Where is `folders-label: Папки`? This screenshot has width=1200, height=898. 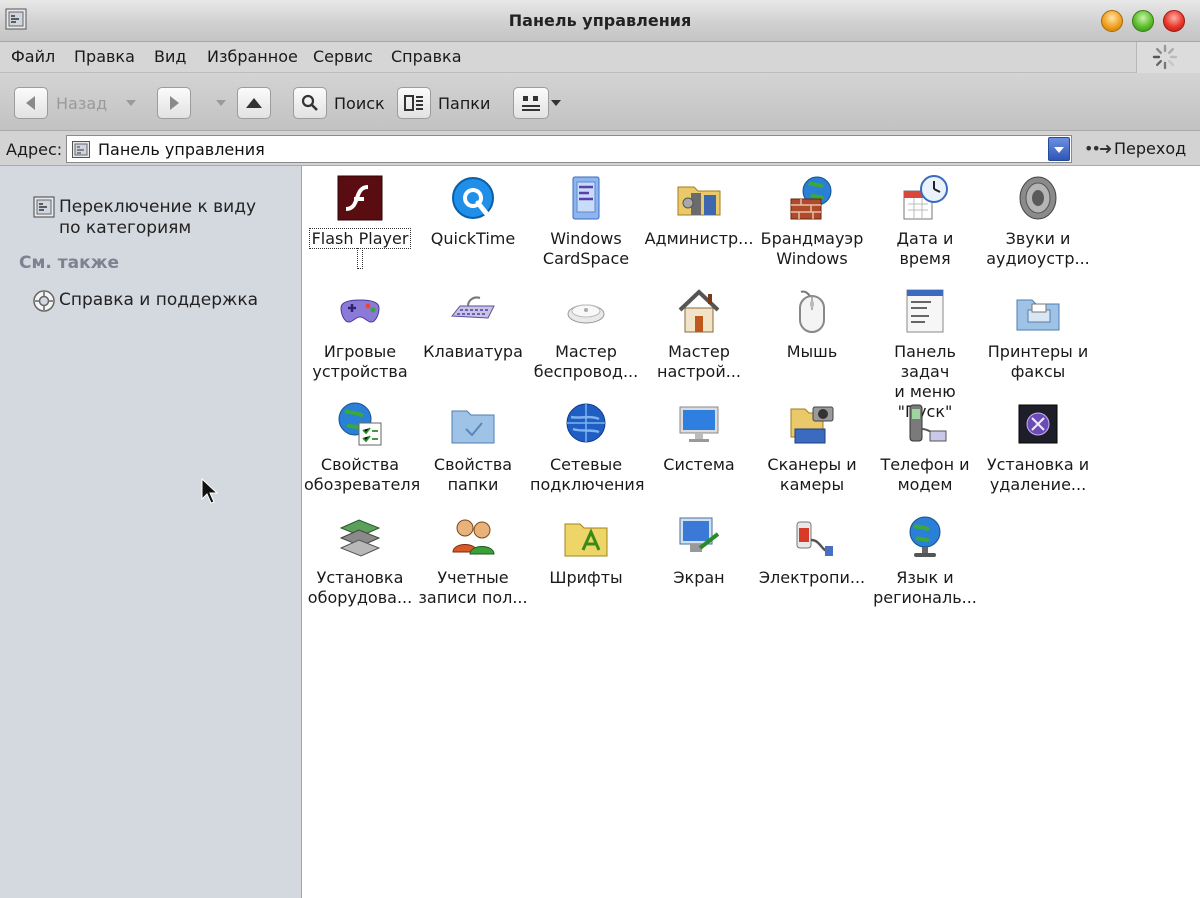 folders-label: Папки is located at coordinates (464, 103).